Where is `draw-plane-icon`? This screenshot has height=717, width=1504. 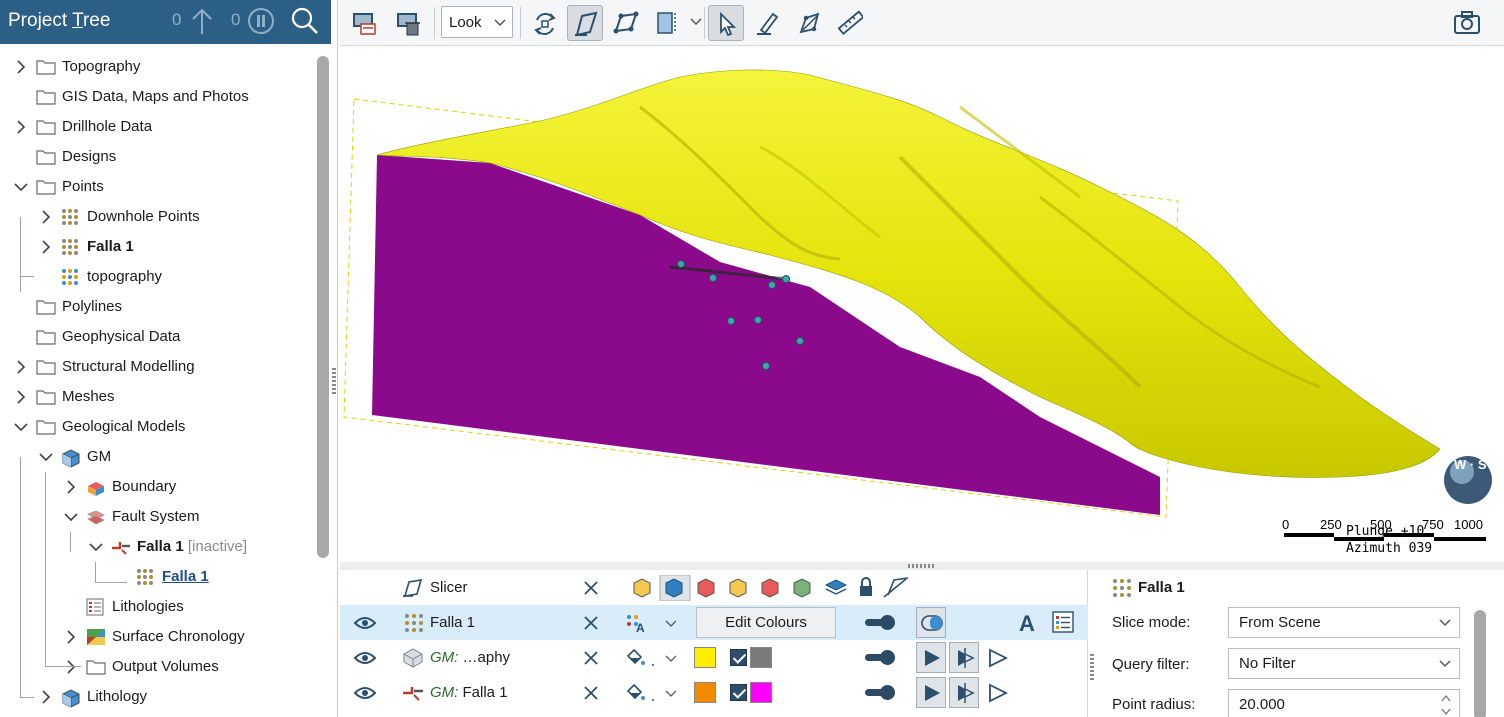 draw-plane-icon is located at coordinates (626, 23).